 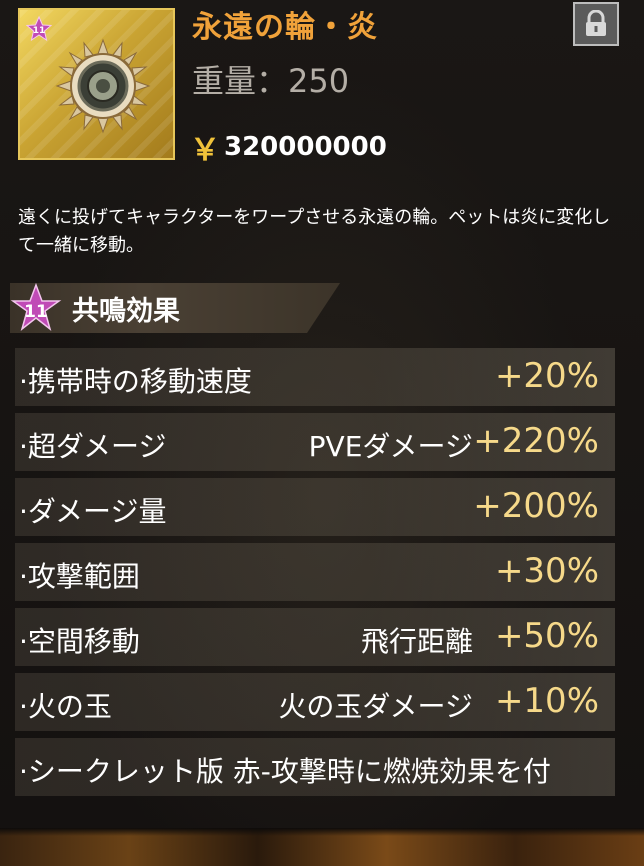 I want to click on effect-row: ·携帯時の移動速度 +20%, so click(x=315, y=377).